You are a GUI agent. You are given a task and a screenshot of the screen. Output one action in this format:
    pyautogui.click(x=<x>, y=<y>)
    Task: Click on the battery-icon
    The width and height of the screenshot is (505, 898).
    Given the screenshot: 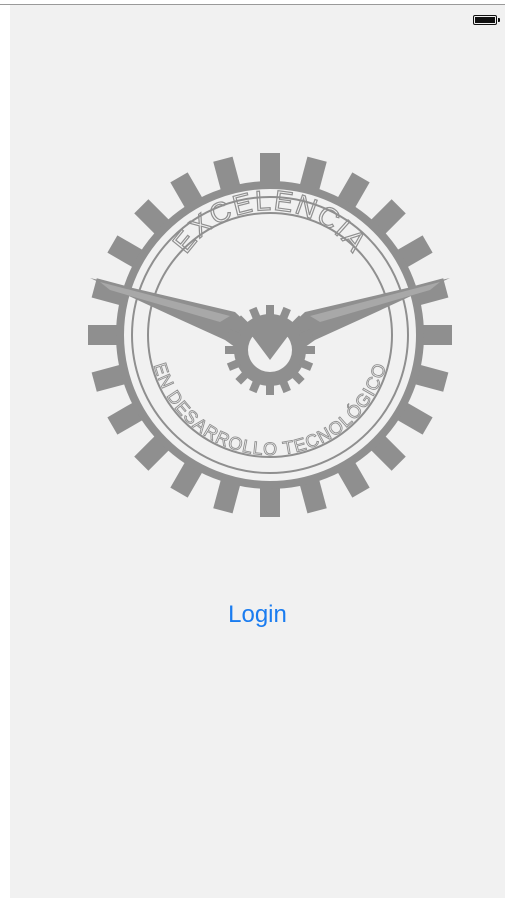 What is the action you would take?
    pyautogui.click(x=485, y=20)
    